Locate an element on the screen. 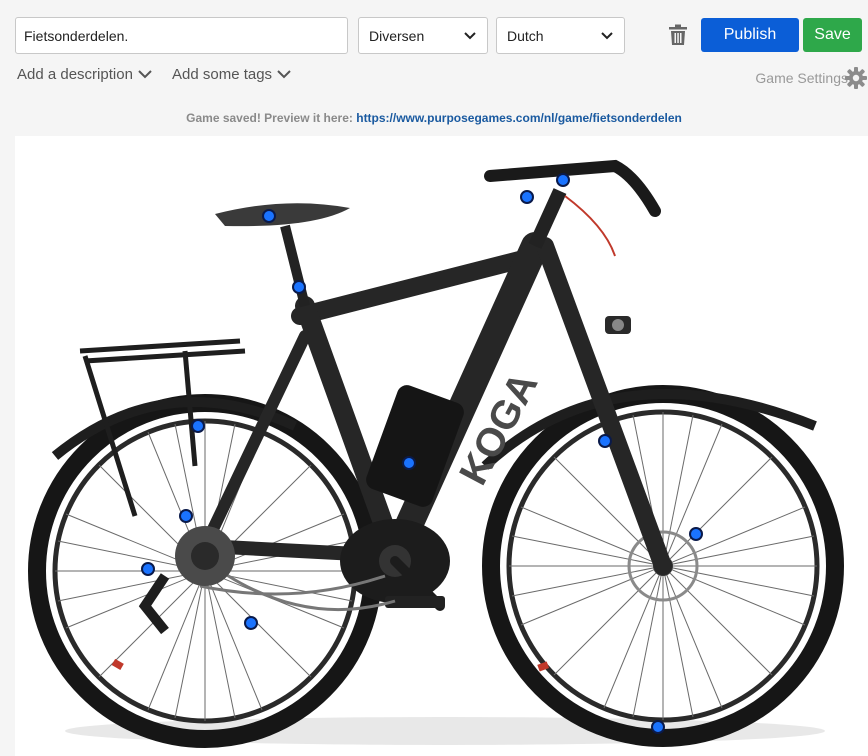 This screenshot has width=868, height=756. marker-saddle is located at coordinates (269, 216).